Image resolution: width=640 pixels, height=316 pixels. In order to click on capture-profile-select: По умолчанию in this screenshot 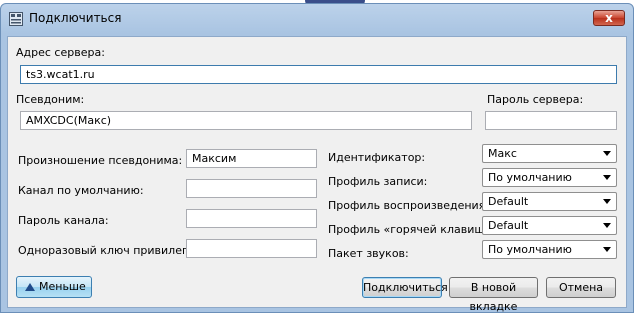, I will do `click(549, 177)`.